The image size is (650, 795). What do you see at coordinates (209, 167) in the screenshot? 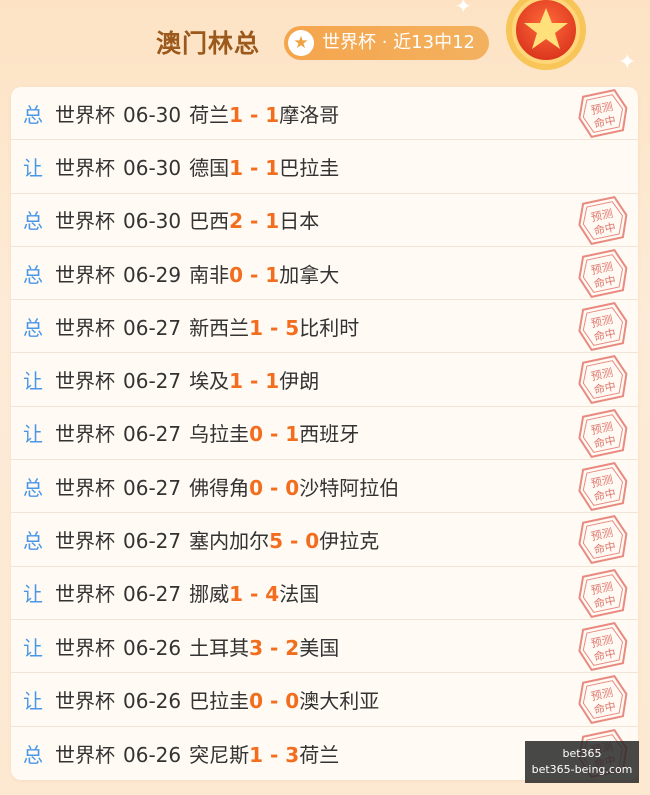
I see `home-team: 德国` at bounding box center [209, 167].